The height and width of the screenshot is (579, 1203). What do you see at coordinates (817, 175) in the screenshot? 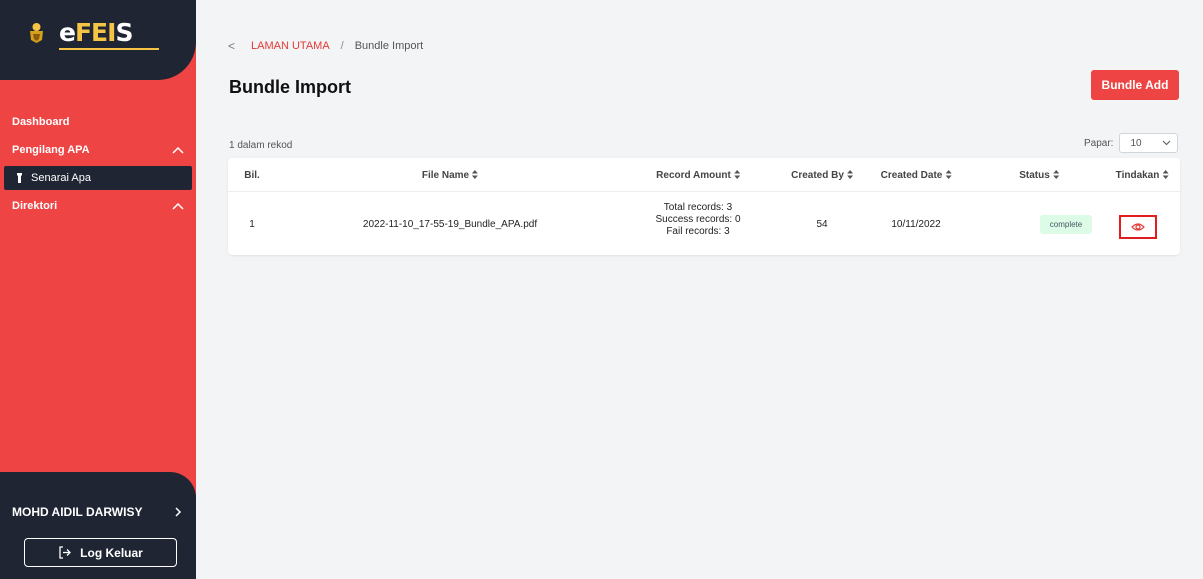
I see `header-label: Created By` at bounding box center [817, 175].